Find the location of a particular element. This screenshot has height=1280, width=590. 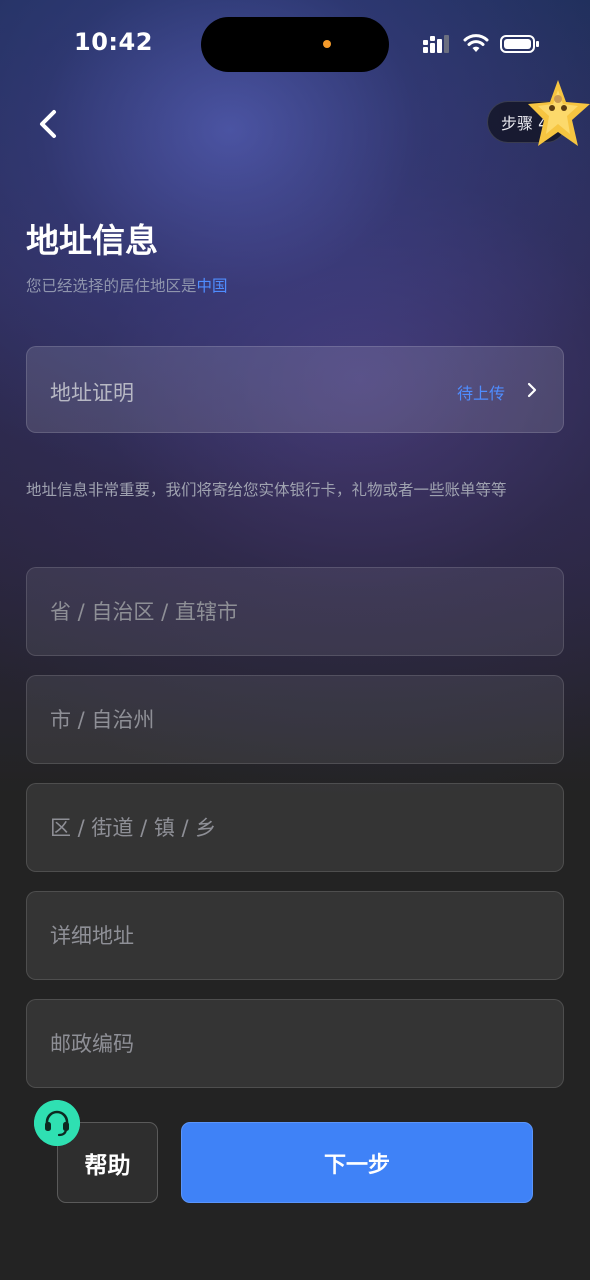

battery-icon is located at coordinates (519, 44).